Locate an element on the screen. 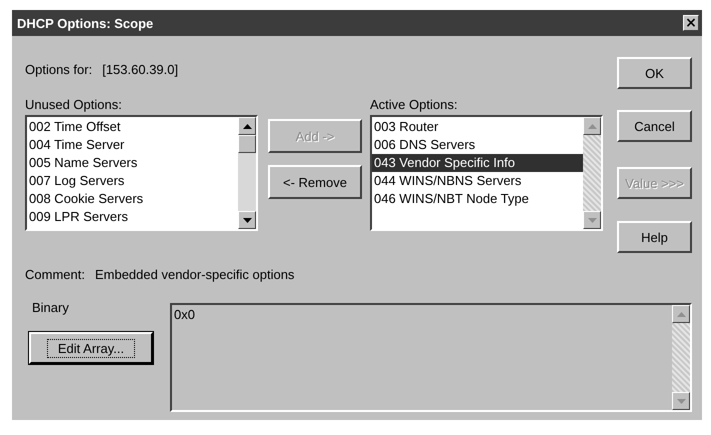  unused-options-list: 002 Time Offset 004 Time Server 005 Name Servers 007 Log Servers 008 Cookie Servers 009 LPR Servers is located at coordinates (141, 173).